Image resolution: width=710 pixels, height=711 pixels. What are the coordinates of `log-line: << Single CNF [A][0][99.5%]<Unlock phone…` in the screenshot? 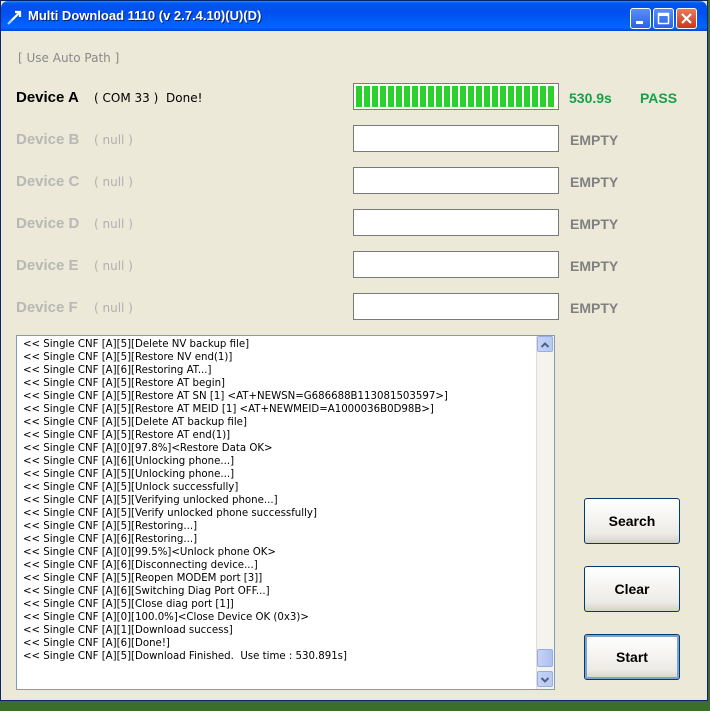 It's located at (149, 552).